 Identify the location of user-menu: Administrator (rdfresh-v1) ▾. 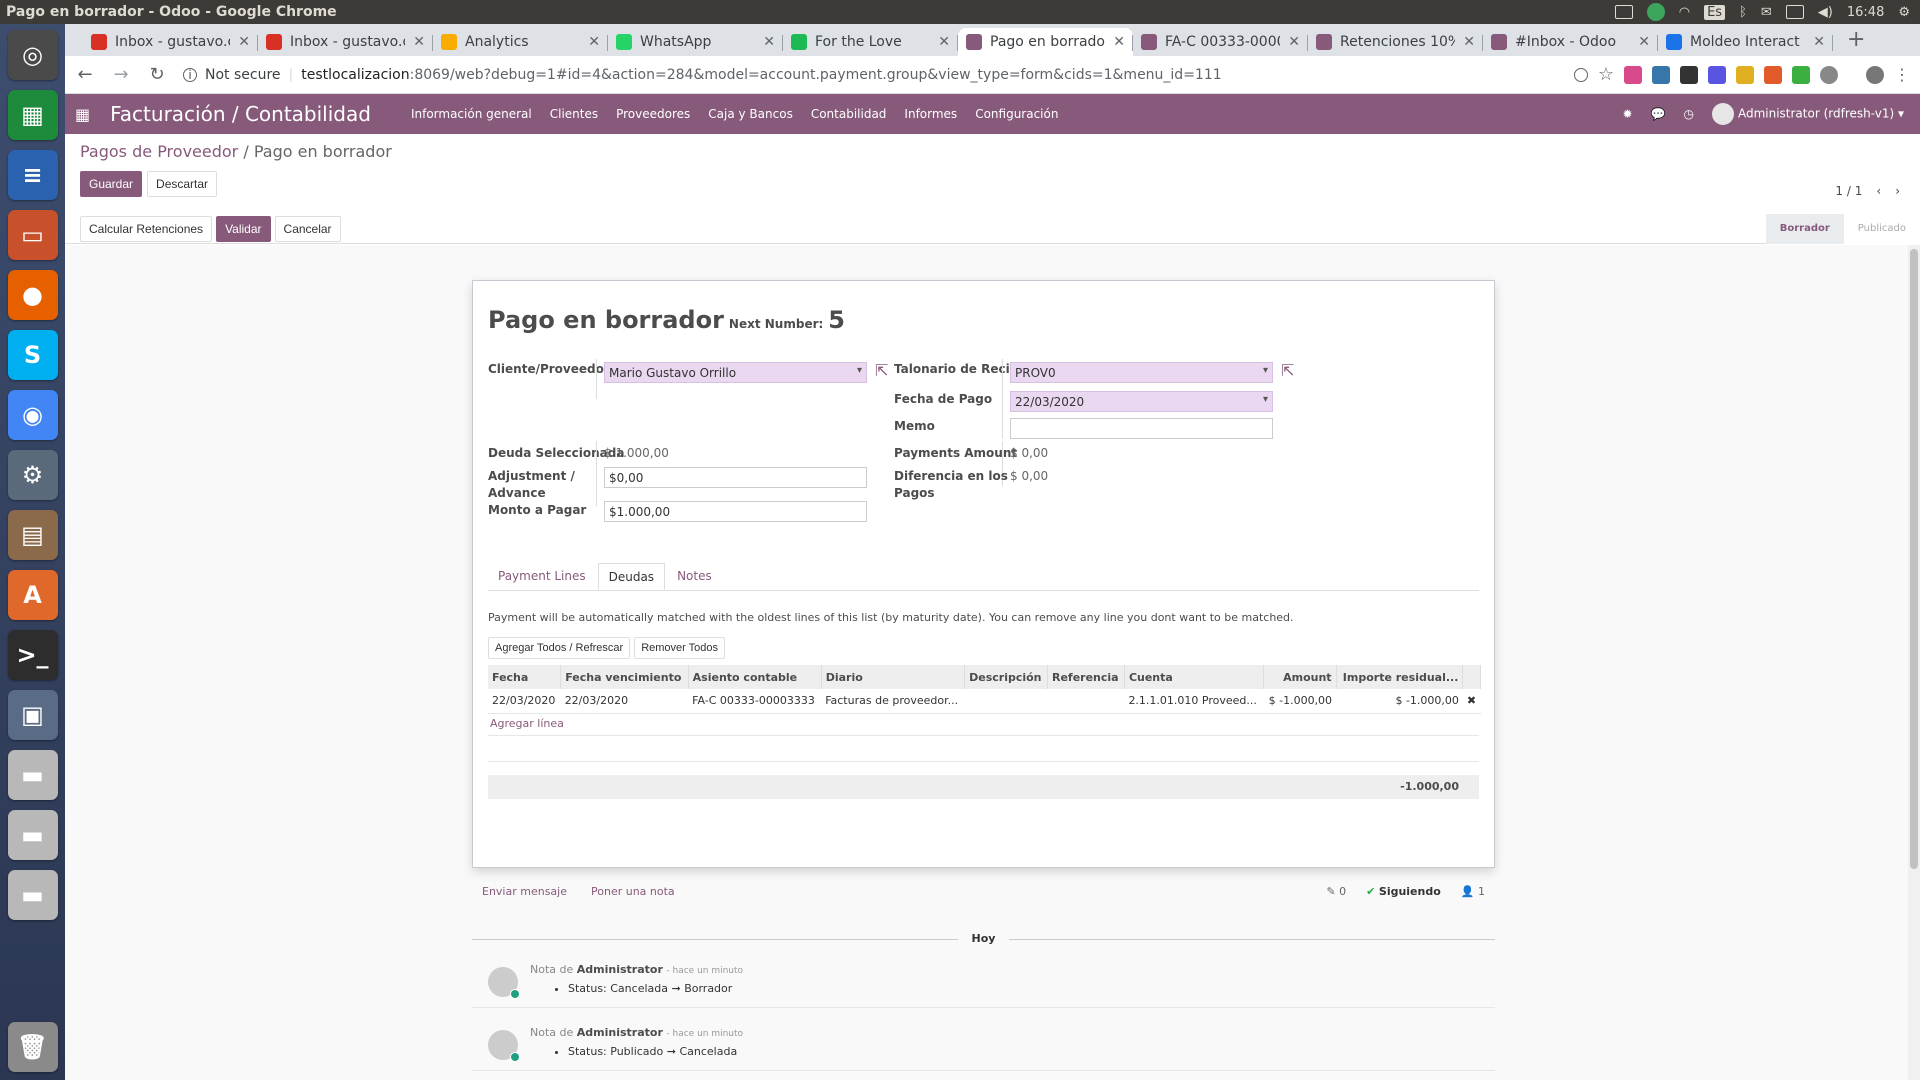
(1807, 114).